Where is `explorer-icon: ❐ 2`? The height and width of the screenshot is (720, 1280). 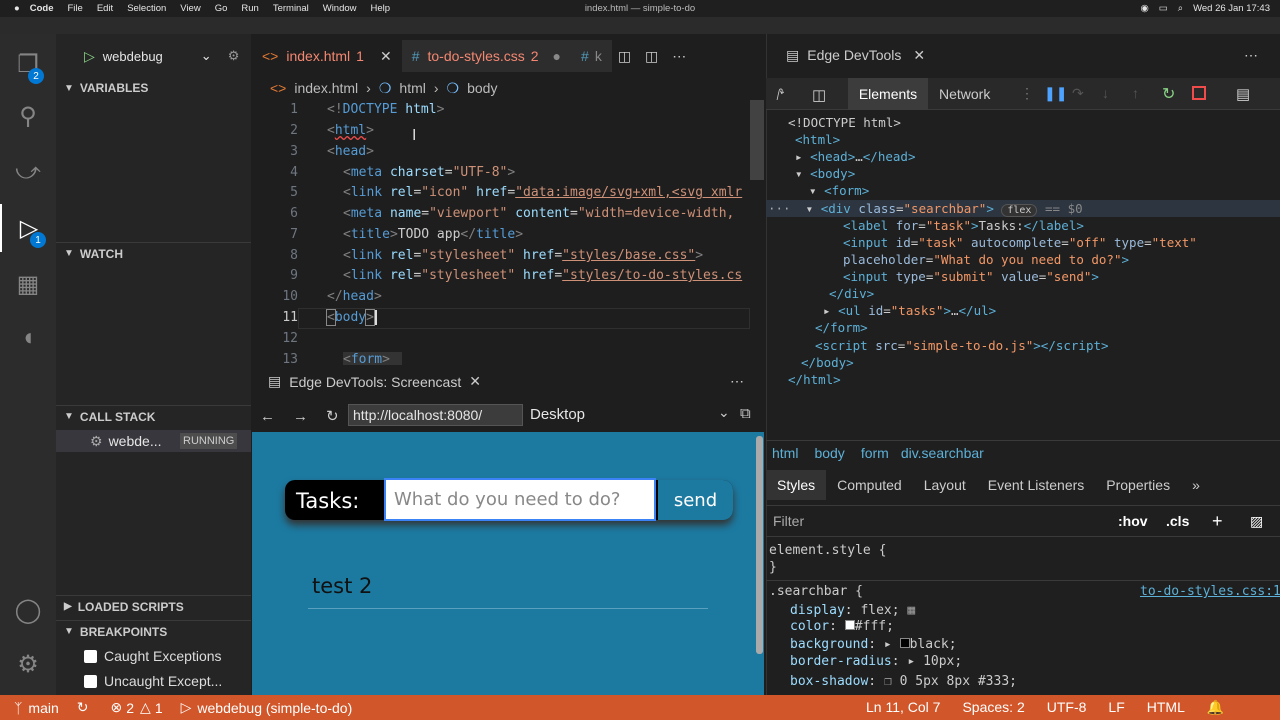 explorer-icon: ❐ 2 is located at coordinates (28, 64).